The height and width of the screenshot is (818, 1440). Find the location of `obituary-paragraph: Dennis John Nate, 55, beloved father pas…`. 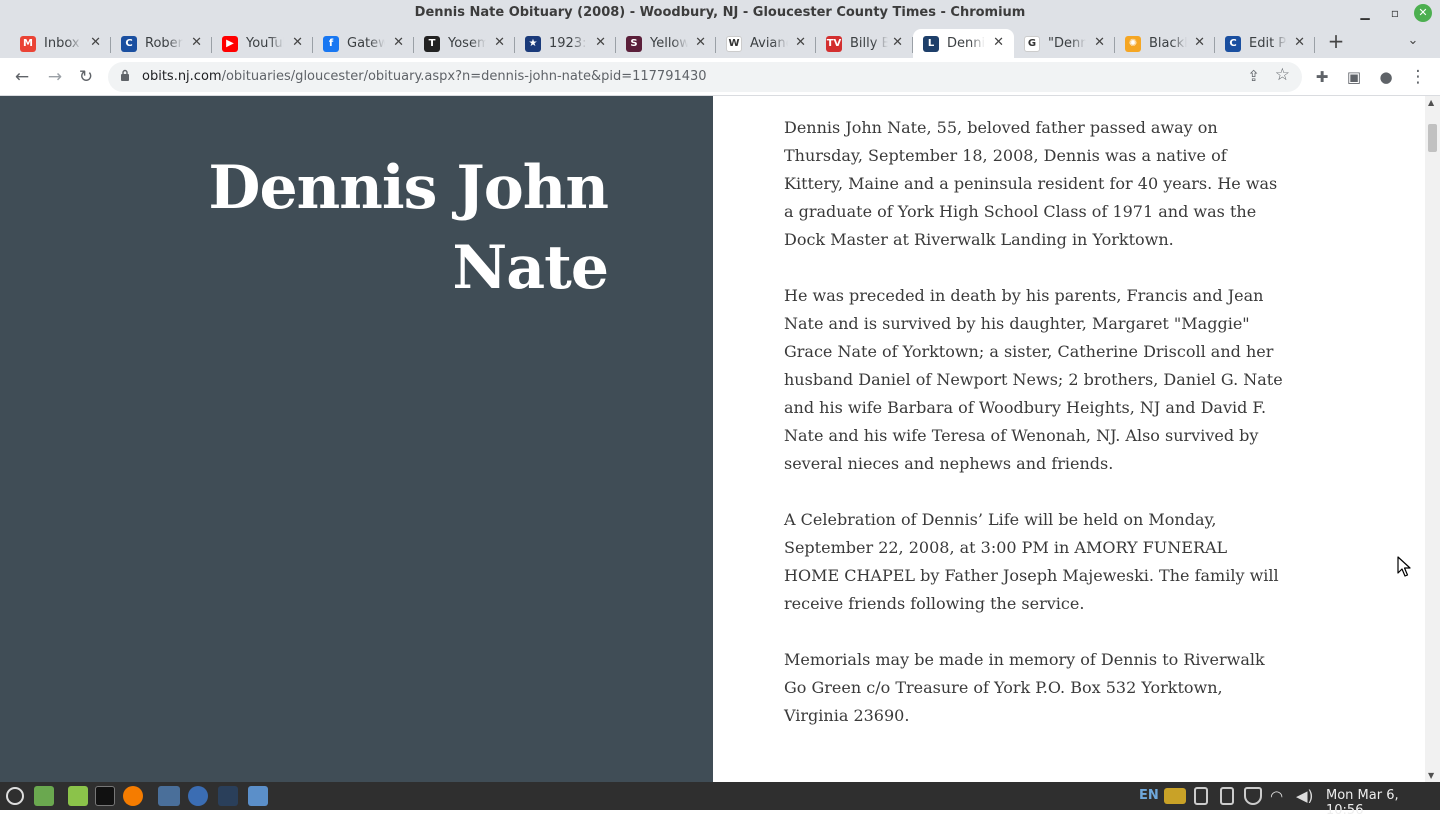

obituary-paragraph: Dennis John Nate, 55, beloved father pas… is located at coordinates (1031, 183).